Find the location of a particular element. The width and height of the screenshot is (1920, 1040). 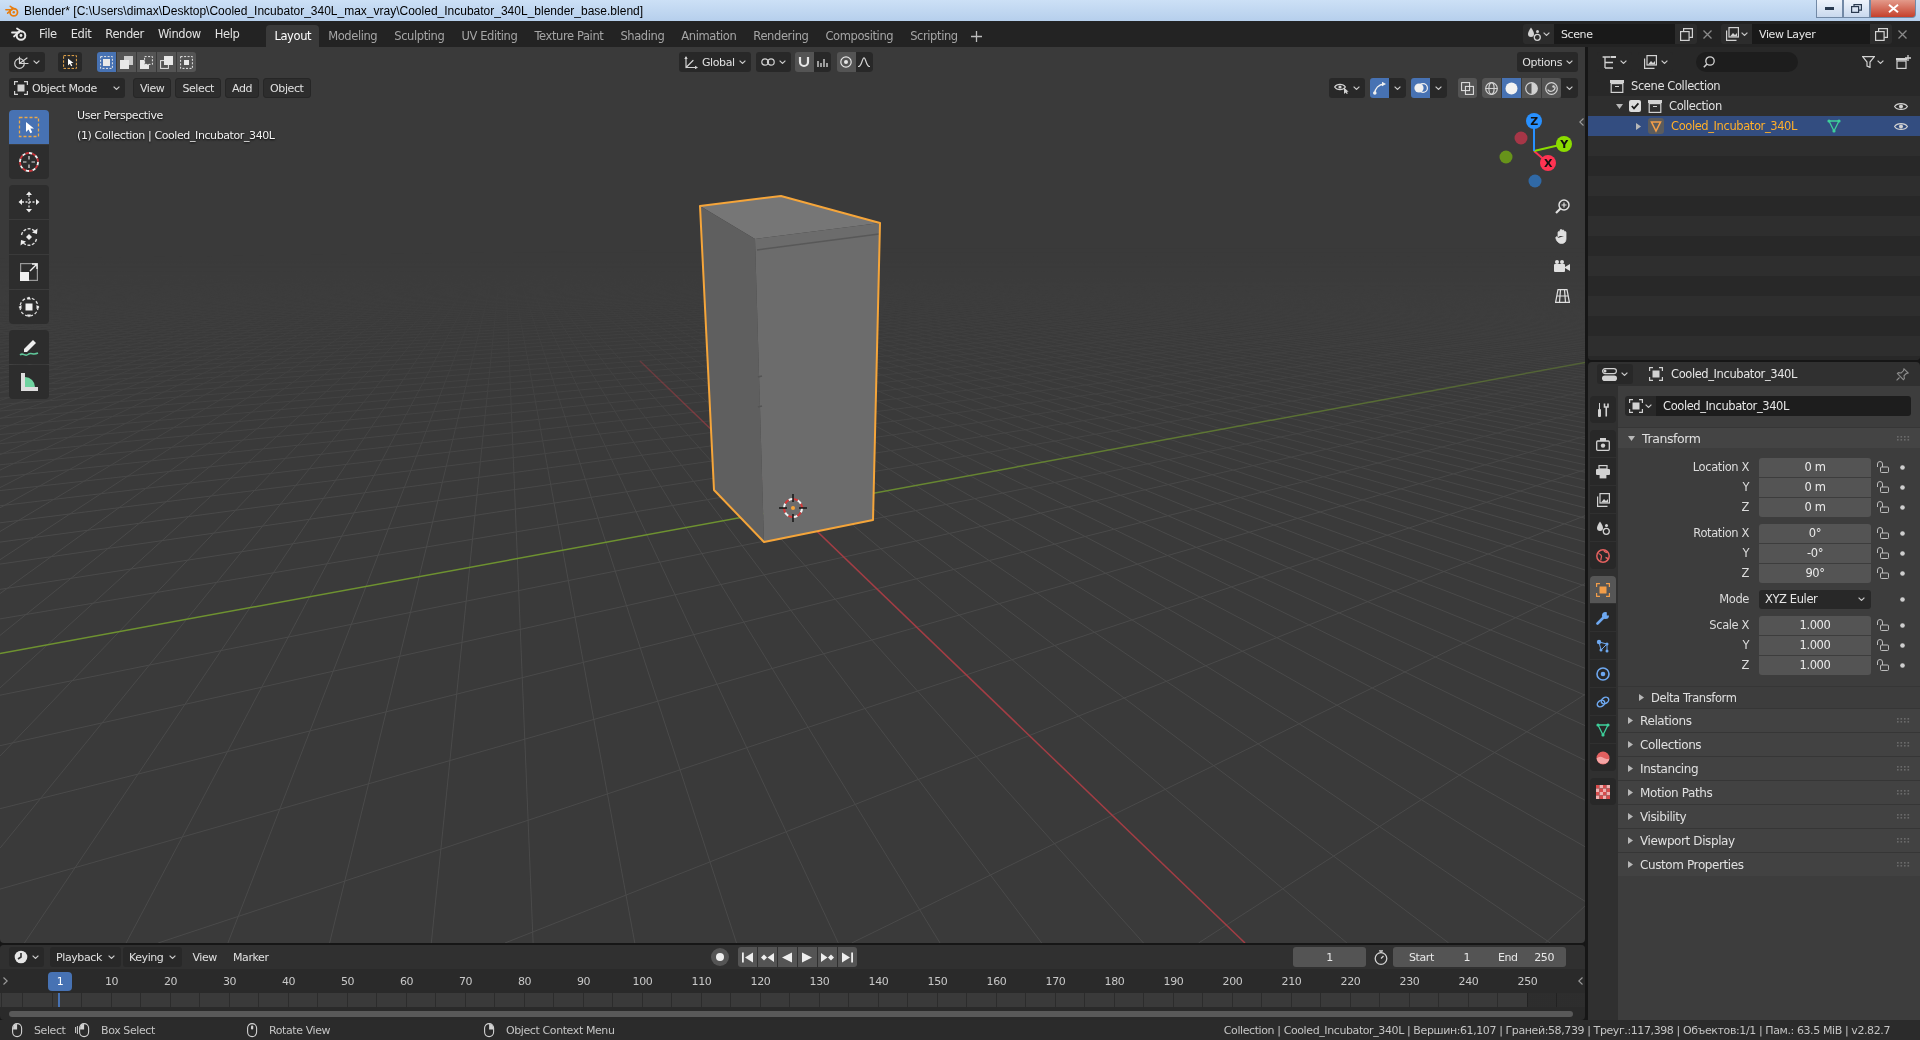

panel-header: Collections is located at coordinates (1769, 744).